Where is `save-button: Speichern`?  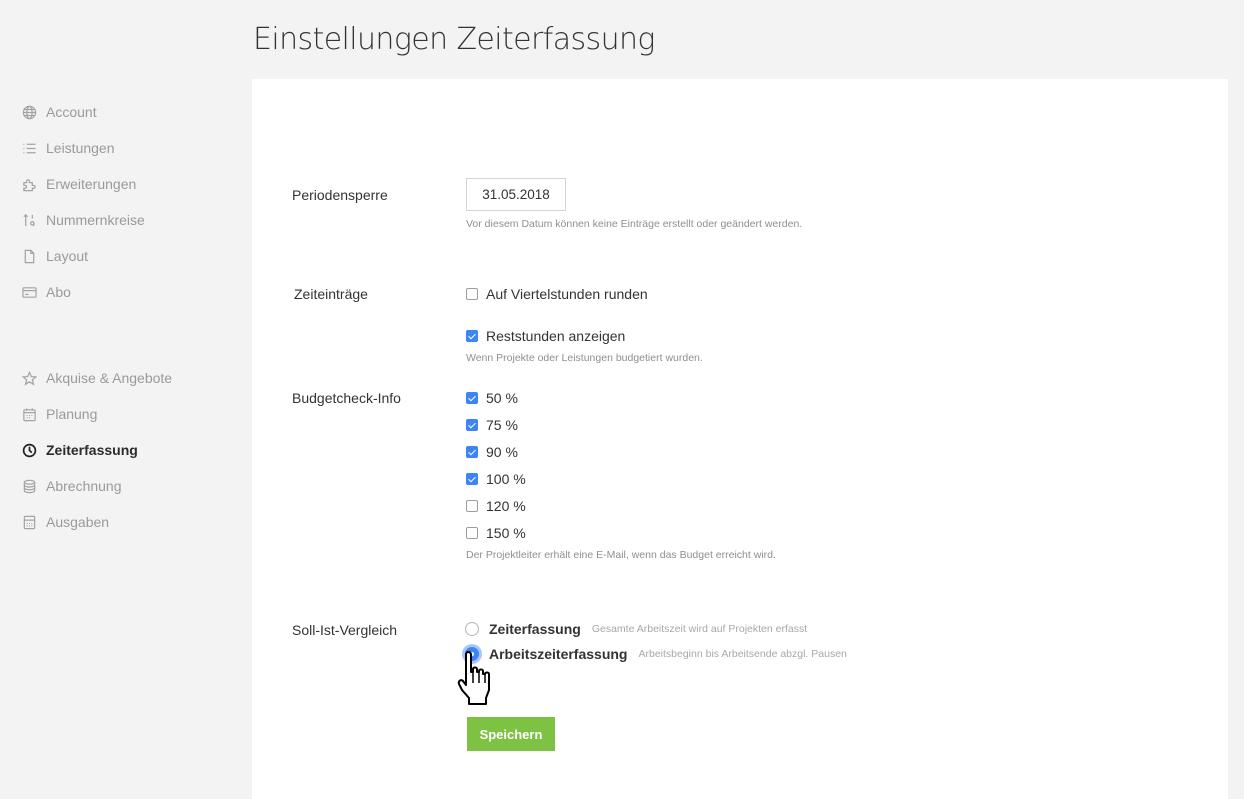
save-button: Speichern is located at coordinates (511, 734).